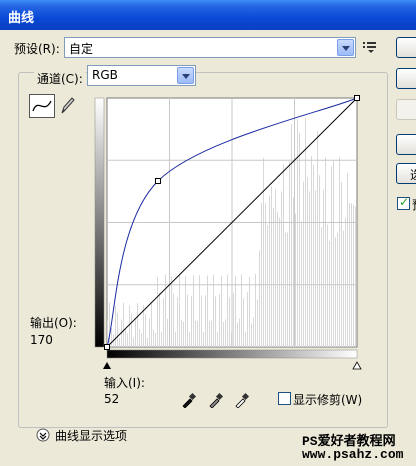  What do you see at coordinates (189, 400) in the screenshot?
I see `black-eyedropper-icon` at bounding box center [189, 400].